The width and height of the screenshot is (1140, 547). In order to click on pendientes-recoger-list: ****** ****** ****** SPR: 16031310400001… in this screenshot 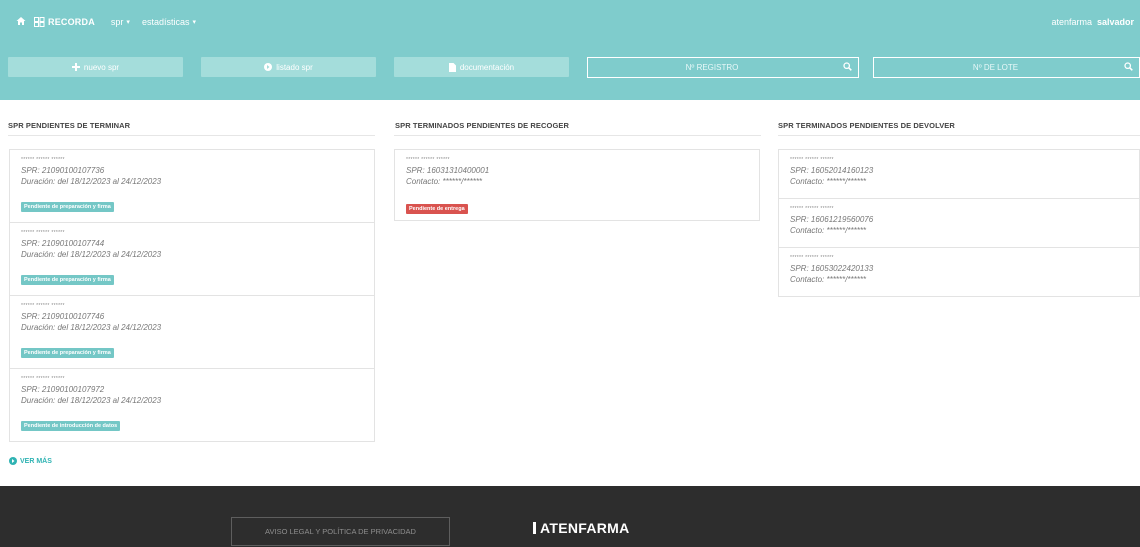, I will do `click(577, 185)`.